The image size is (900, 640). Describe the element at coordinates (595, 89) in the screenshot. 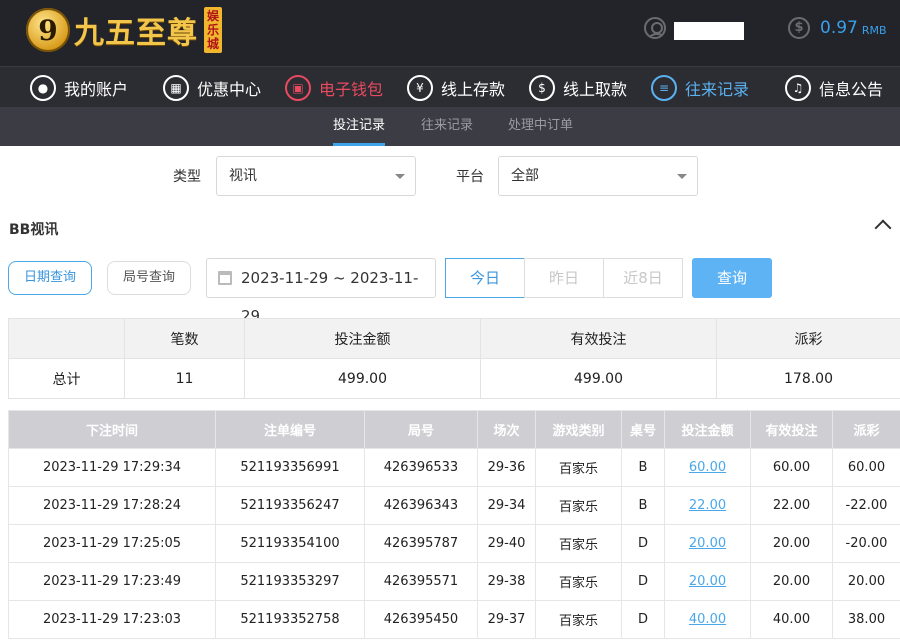

I see `nav-label: 线上取款` at that location.